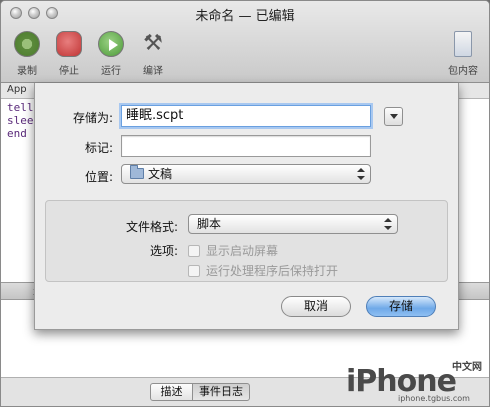  What do you see at coordinates (245, 16) in the screenshot?
I see `window-title: 未命名 — 已编辑` at bounding box center [245, 16].